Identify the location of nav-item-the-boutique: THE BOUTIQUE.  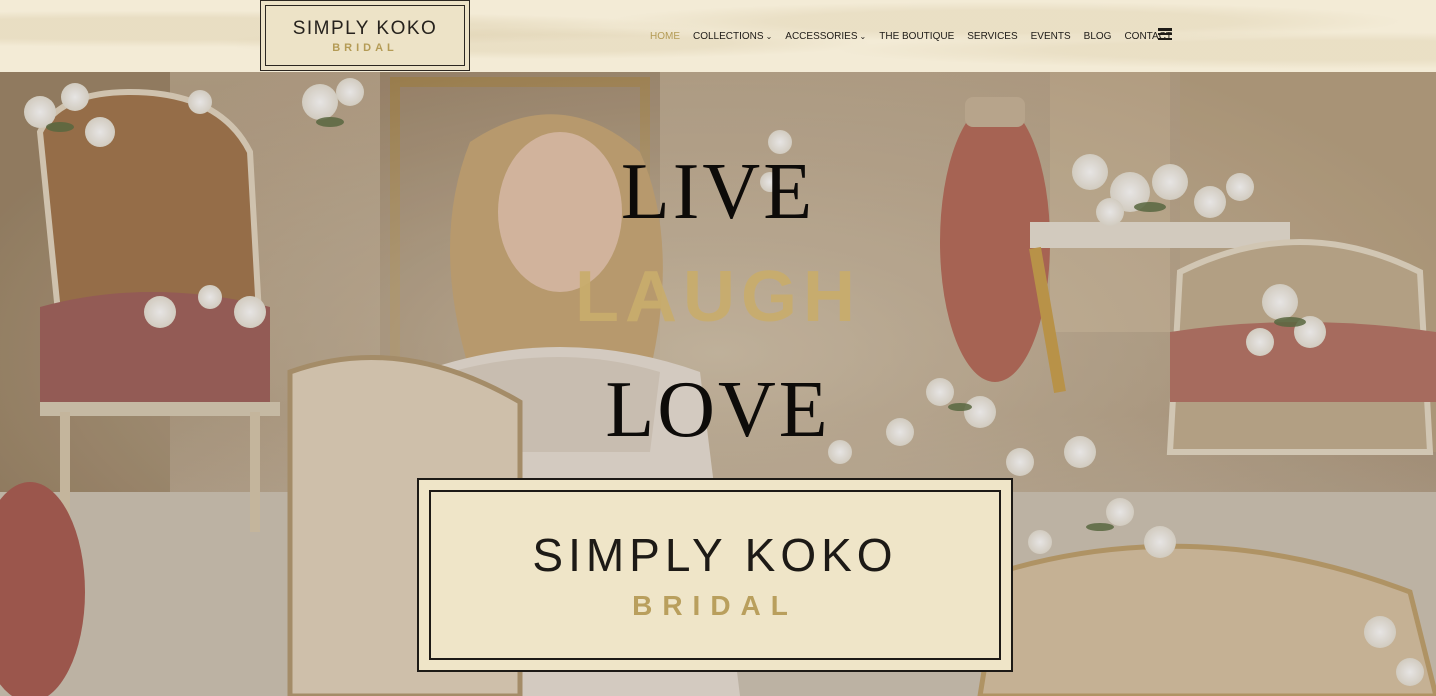
(916, 36).